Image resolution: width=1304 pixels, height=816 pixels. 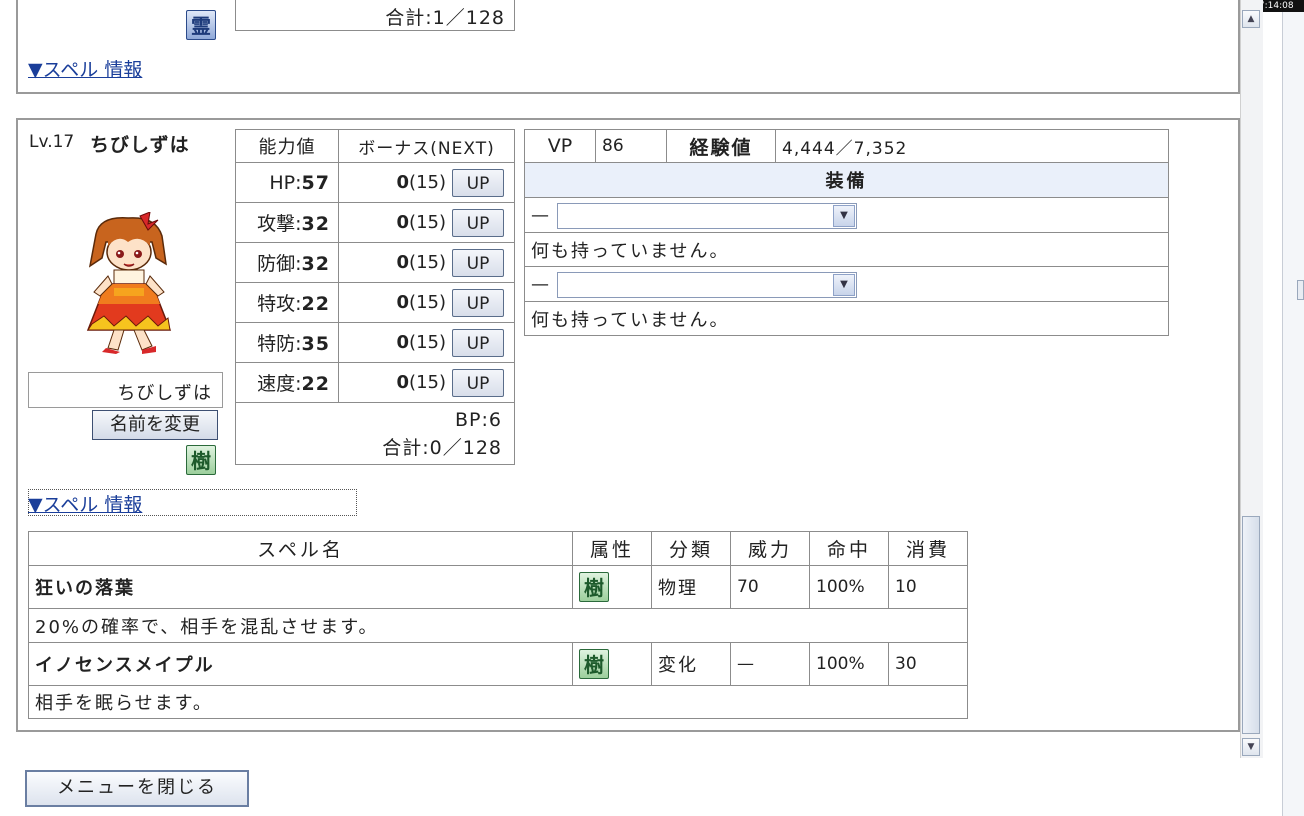 What do you see at coordinates (721, 146) in the screenshot?
I see `exp-label: 経験値` at bounding box center [721, 146].